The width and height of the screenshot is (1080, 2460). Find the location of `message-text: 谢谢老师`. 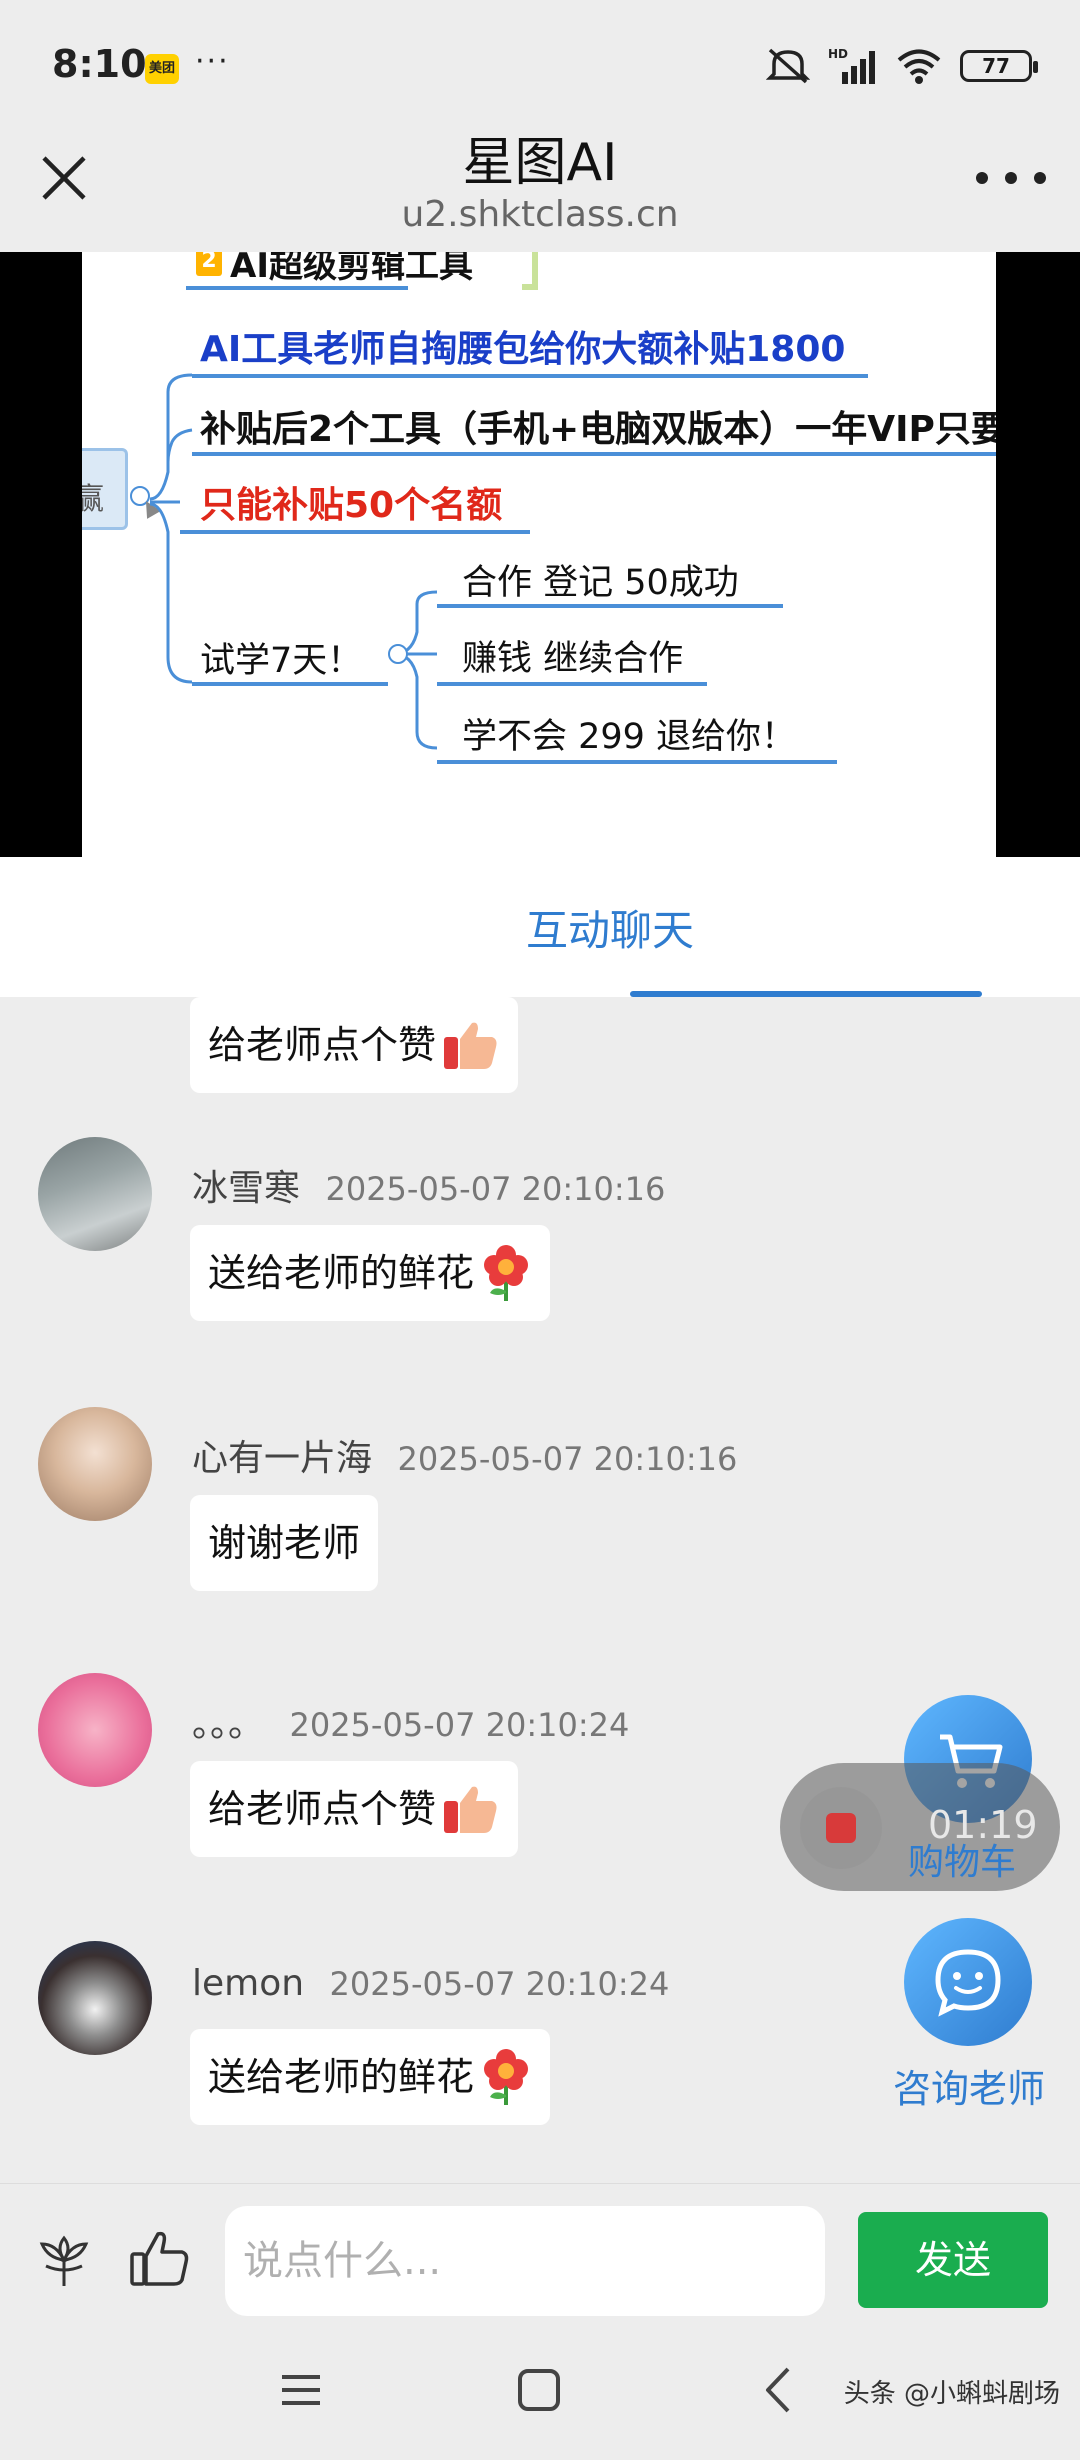

message-text: 谢谢老师 is located at coordinates (284, 1543).